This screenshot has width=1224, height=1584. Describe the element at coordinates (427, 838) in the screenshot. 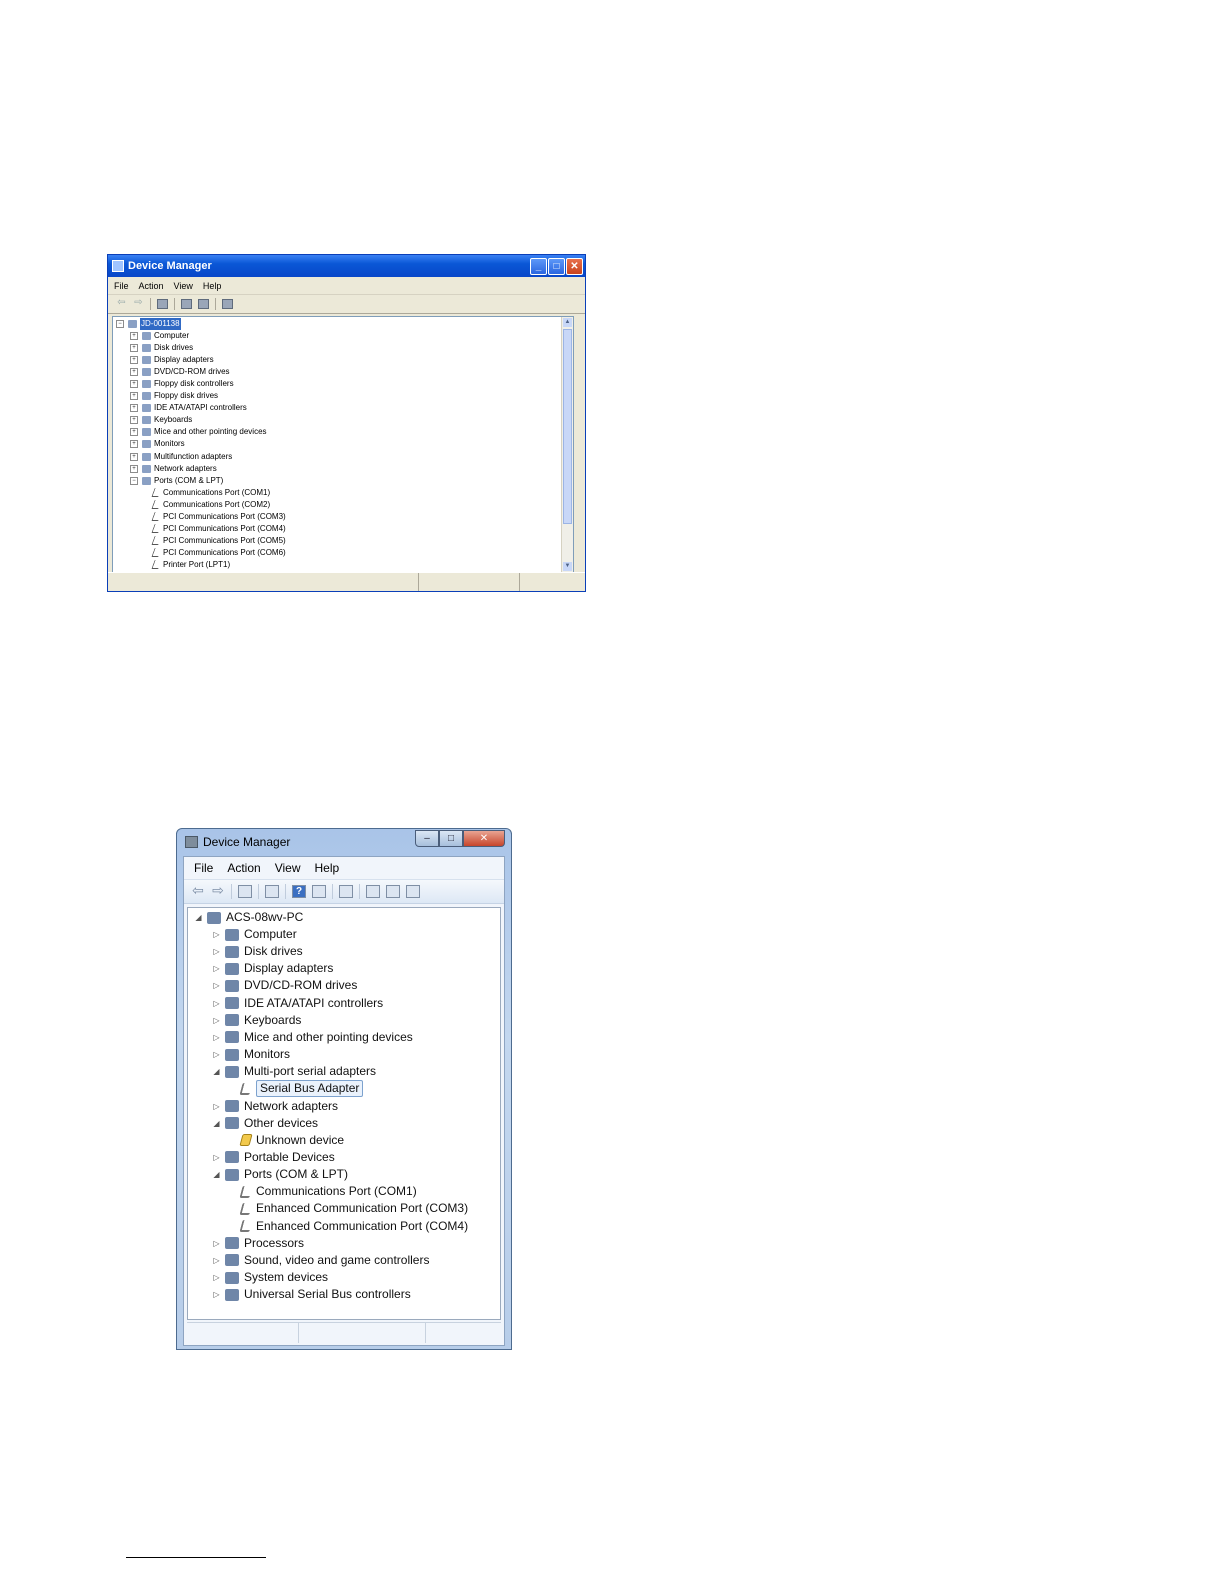

I see `minimize-button: –` at that location.